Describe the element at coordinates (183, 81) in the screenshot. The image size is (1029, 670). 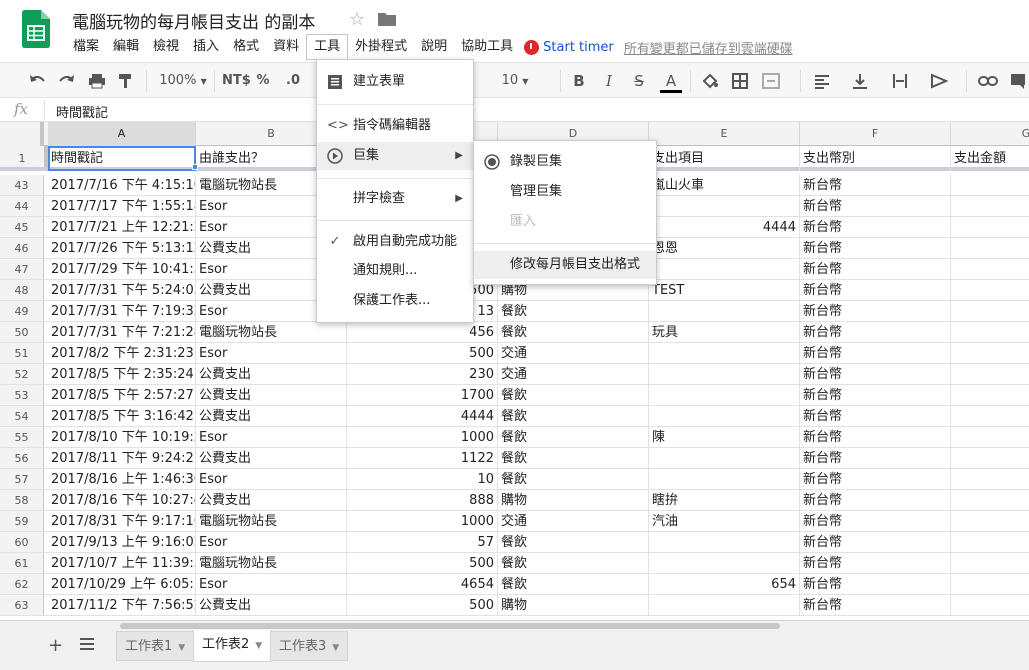
I see `zoom-select: 100% ▼` at that location.